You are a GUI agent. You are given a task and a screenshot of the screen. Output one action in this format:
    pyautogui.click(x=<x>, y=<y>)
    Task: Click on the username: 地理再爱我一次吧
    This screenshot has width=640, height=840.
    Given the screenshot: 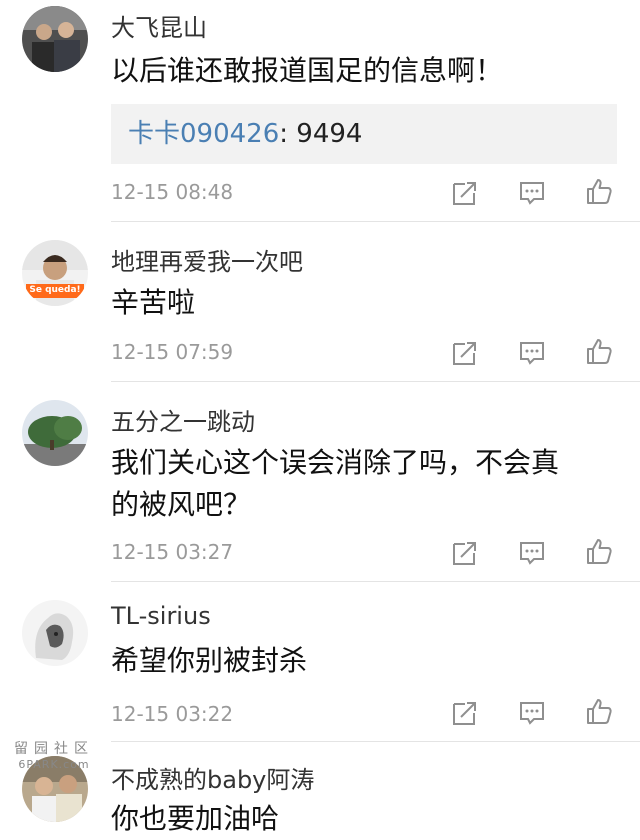 What is the action you would take?
    pyautogui.click(x=207, y=259)
    